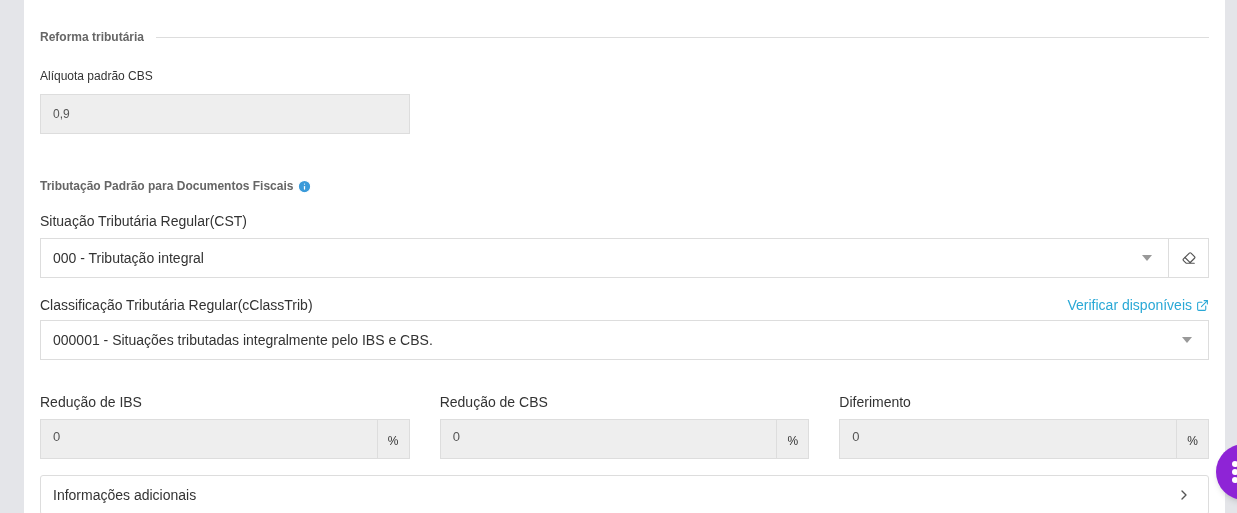  I want to click on subsection-title: Tributação Padrão para Documentos Fiscais, so click(167, 186).